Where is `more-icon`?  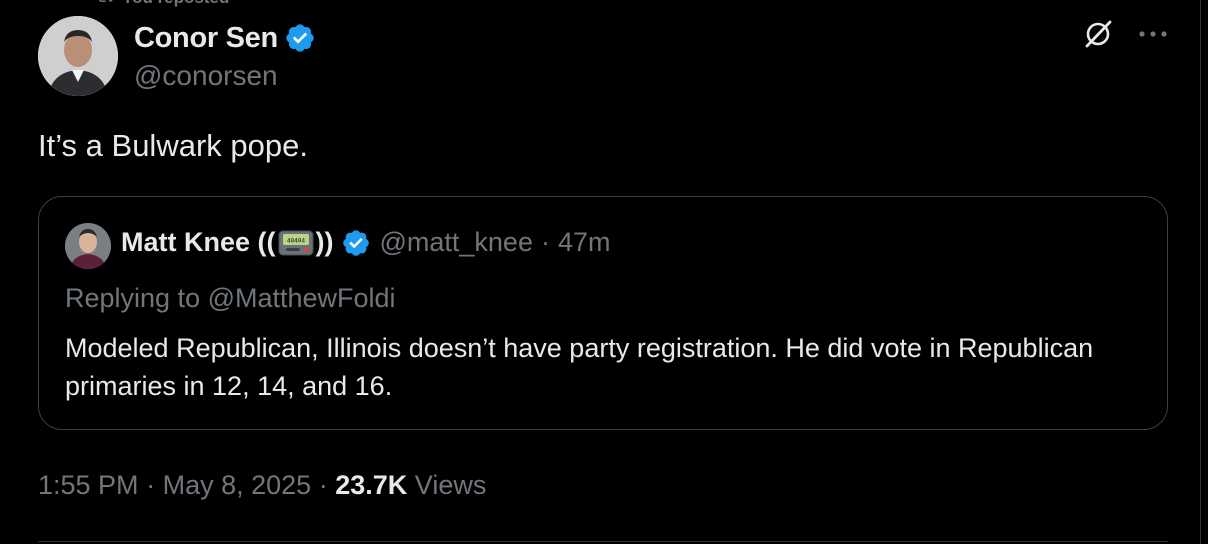 more-icon is located at coordinates (1153, 34).